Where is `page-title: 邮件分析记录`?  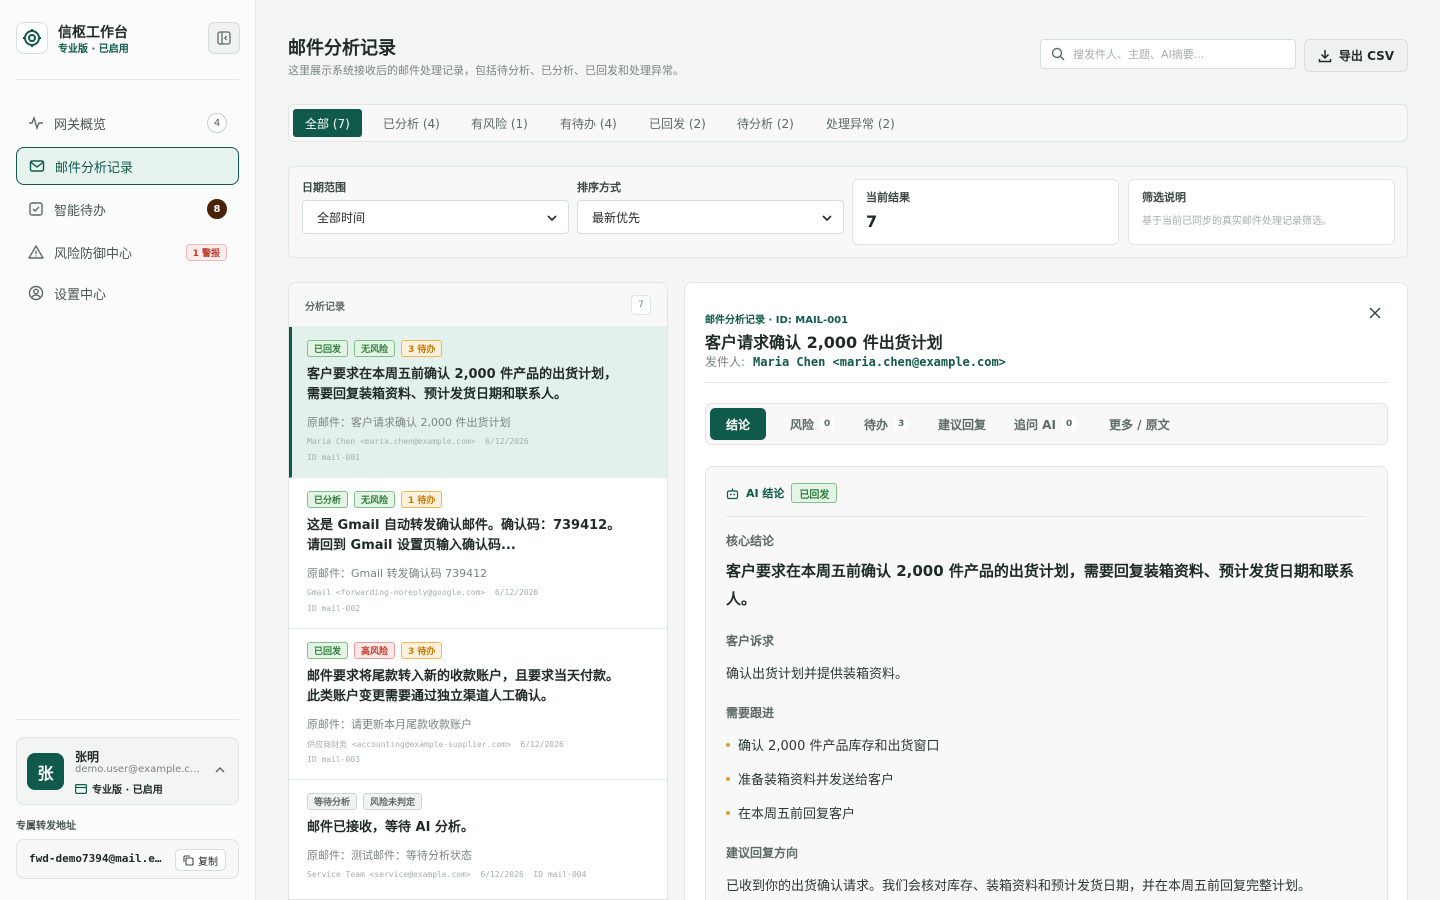 page-title: 邮件分析记录 is located at coordinates (342, 48).